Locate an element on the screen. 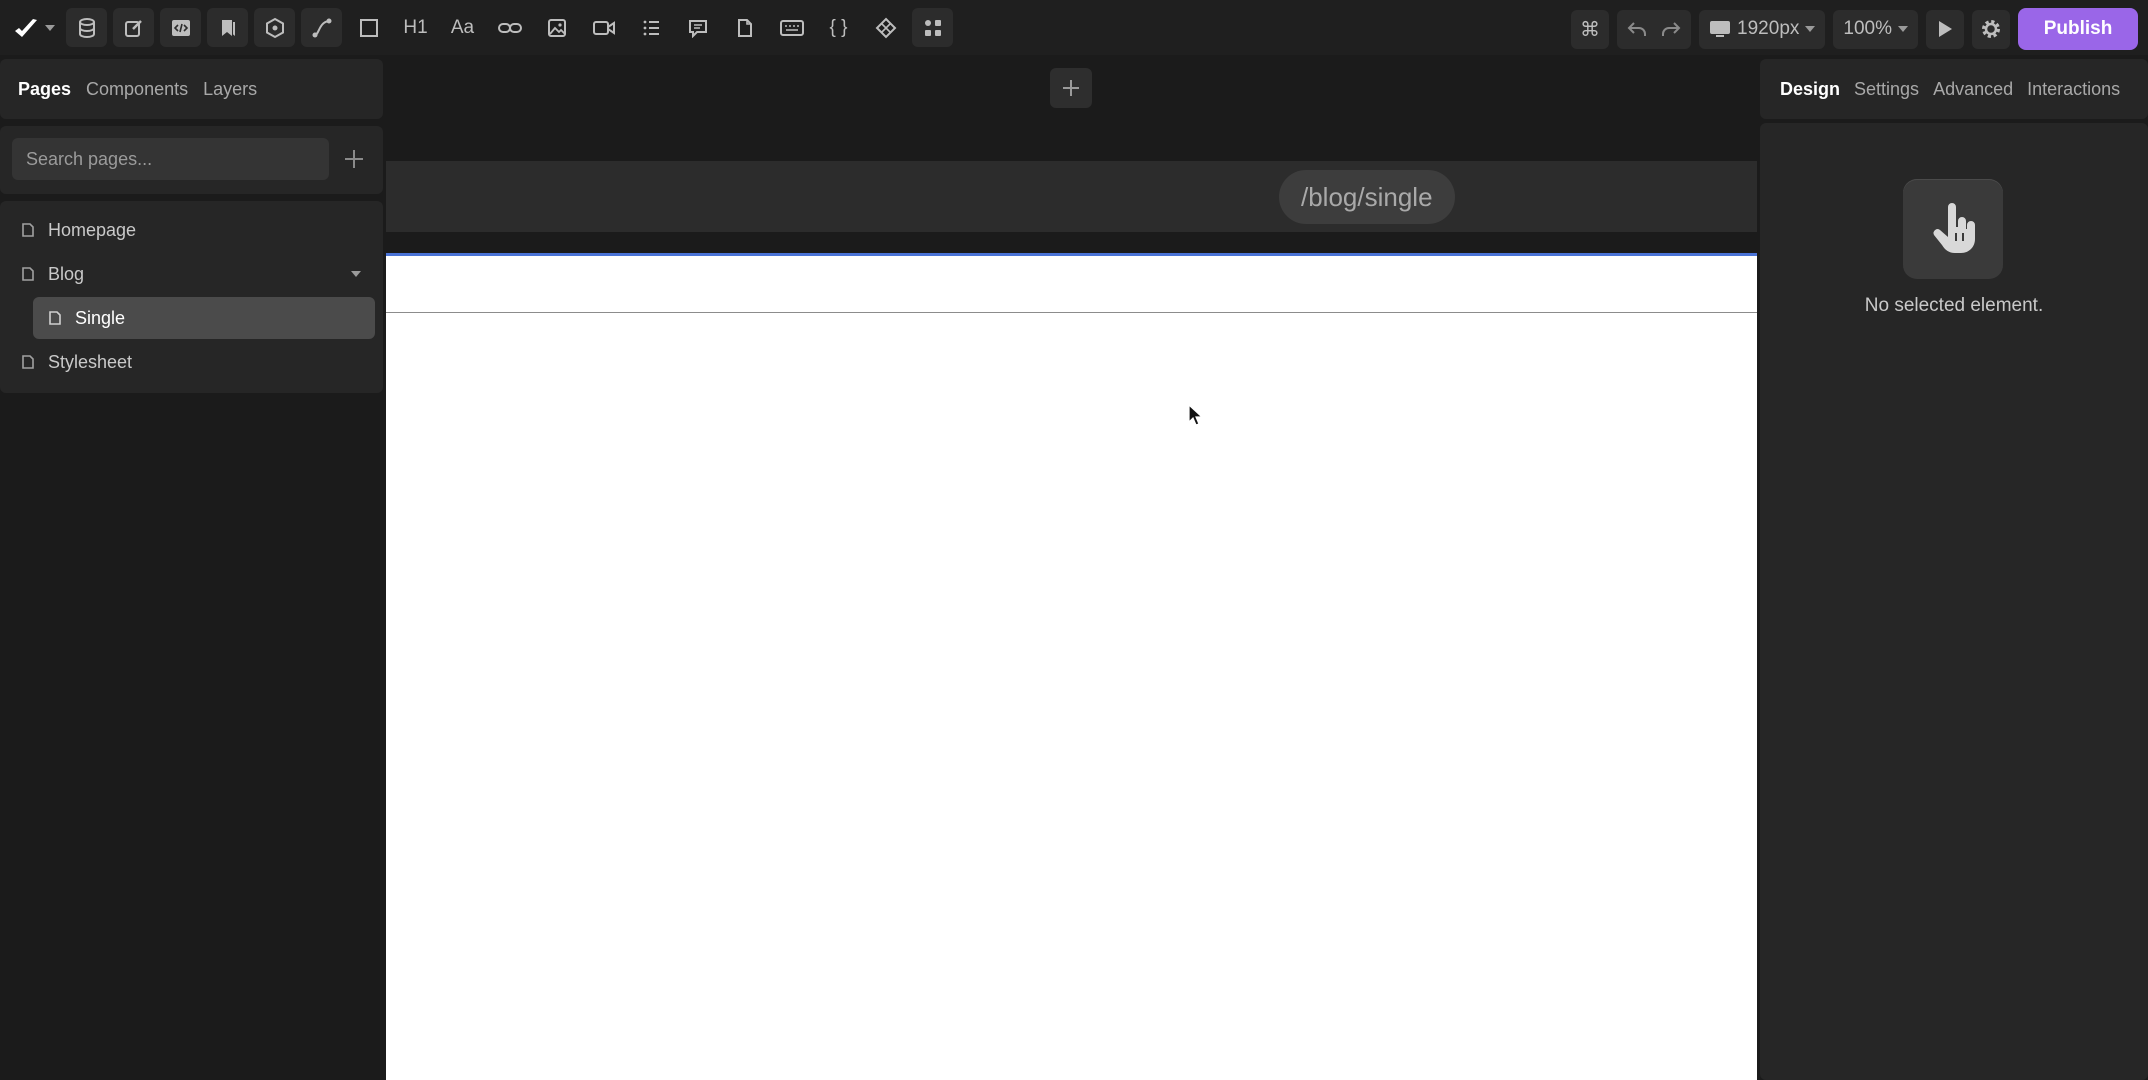 The image size is (2148, 1080). toolbar-tools: H1 Aa {} is located at coordinates (480, 27).